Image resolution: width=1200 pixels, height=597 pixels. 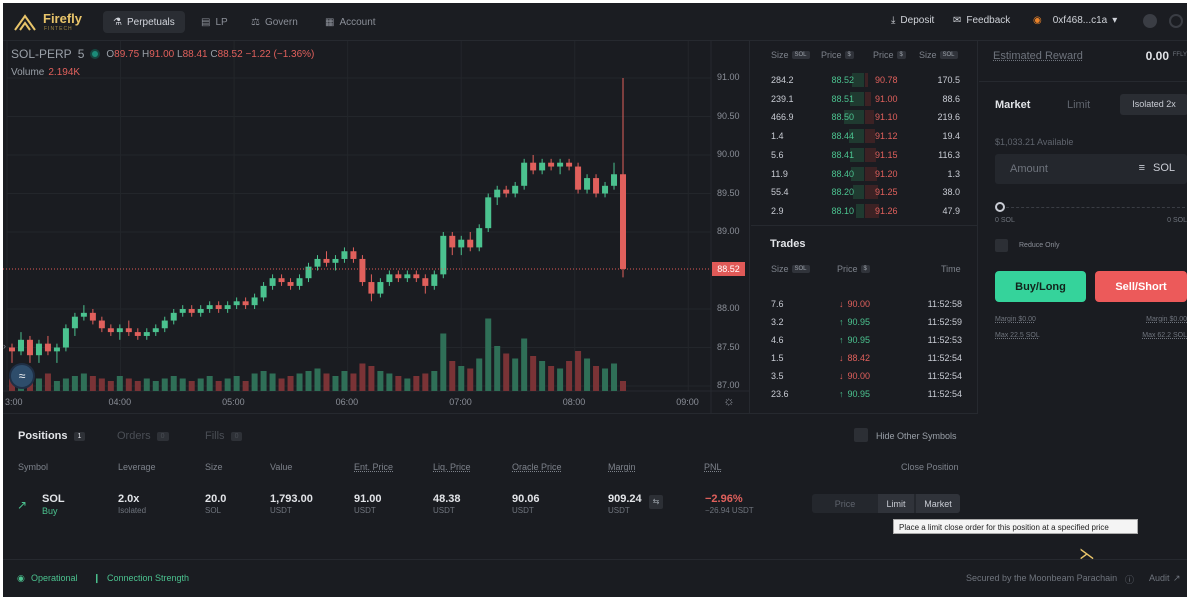 I want to click on tab-orders: Orders 0, so click(x=143, y=436).